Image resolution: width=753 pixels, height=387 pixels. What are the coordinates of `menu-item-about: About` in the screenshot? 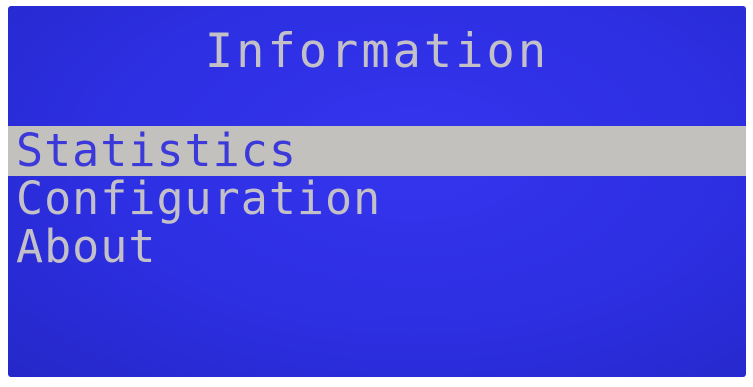 It's located at (377, 247).